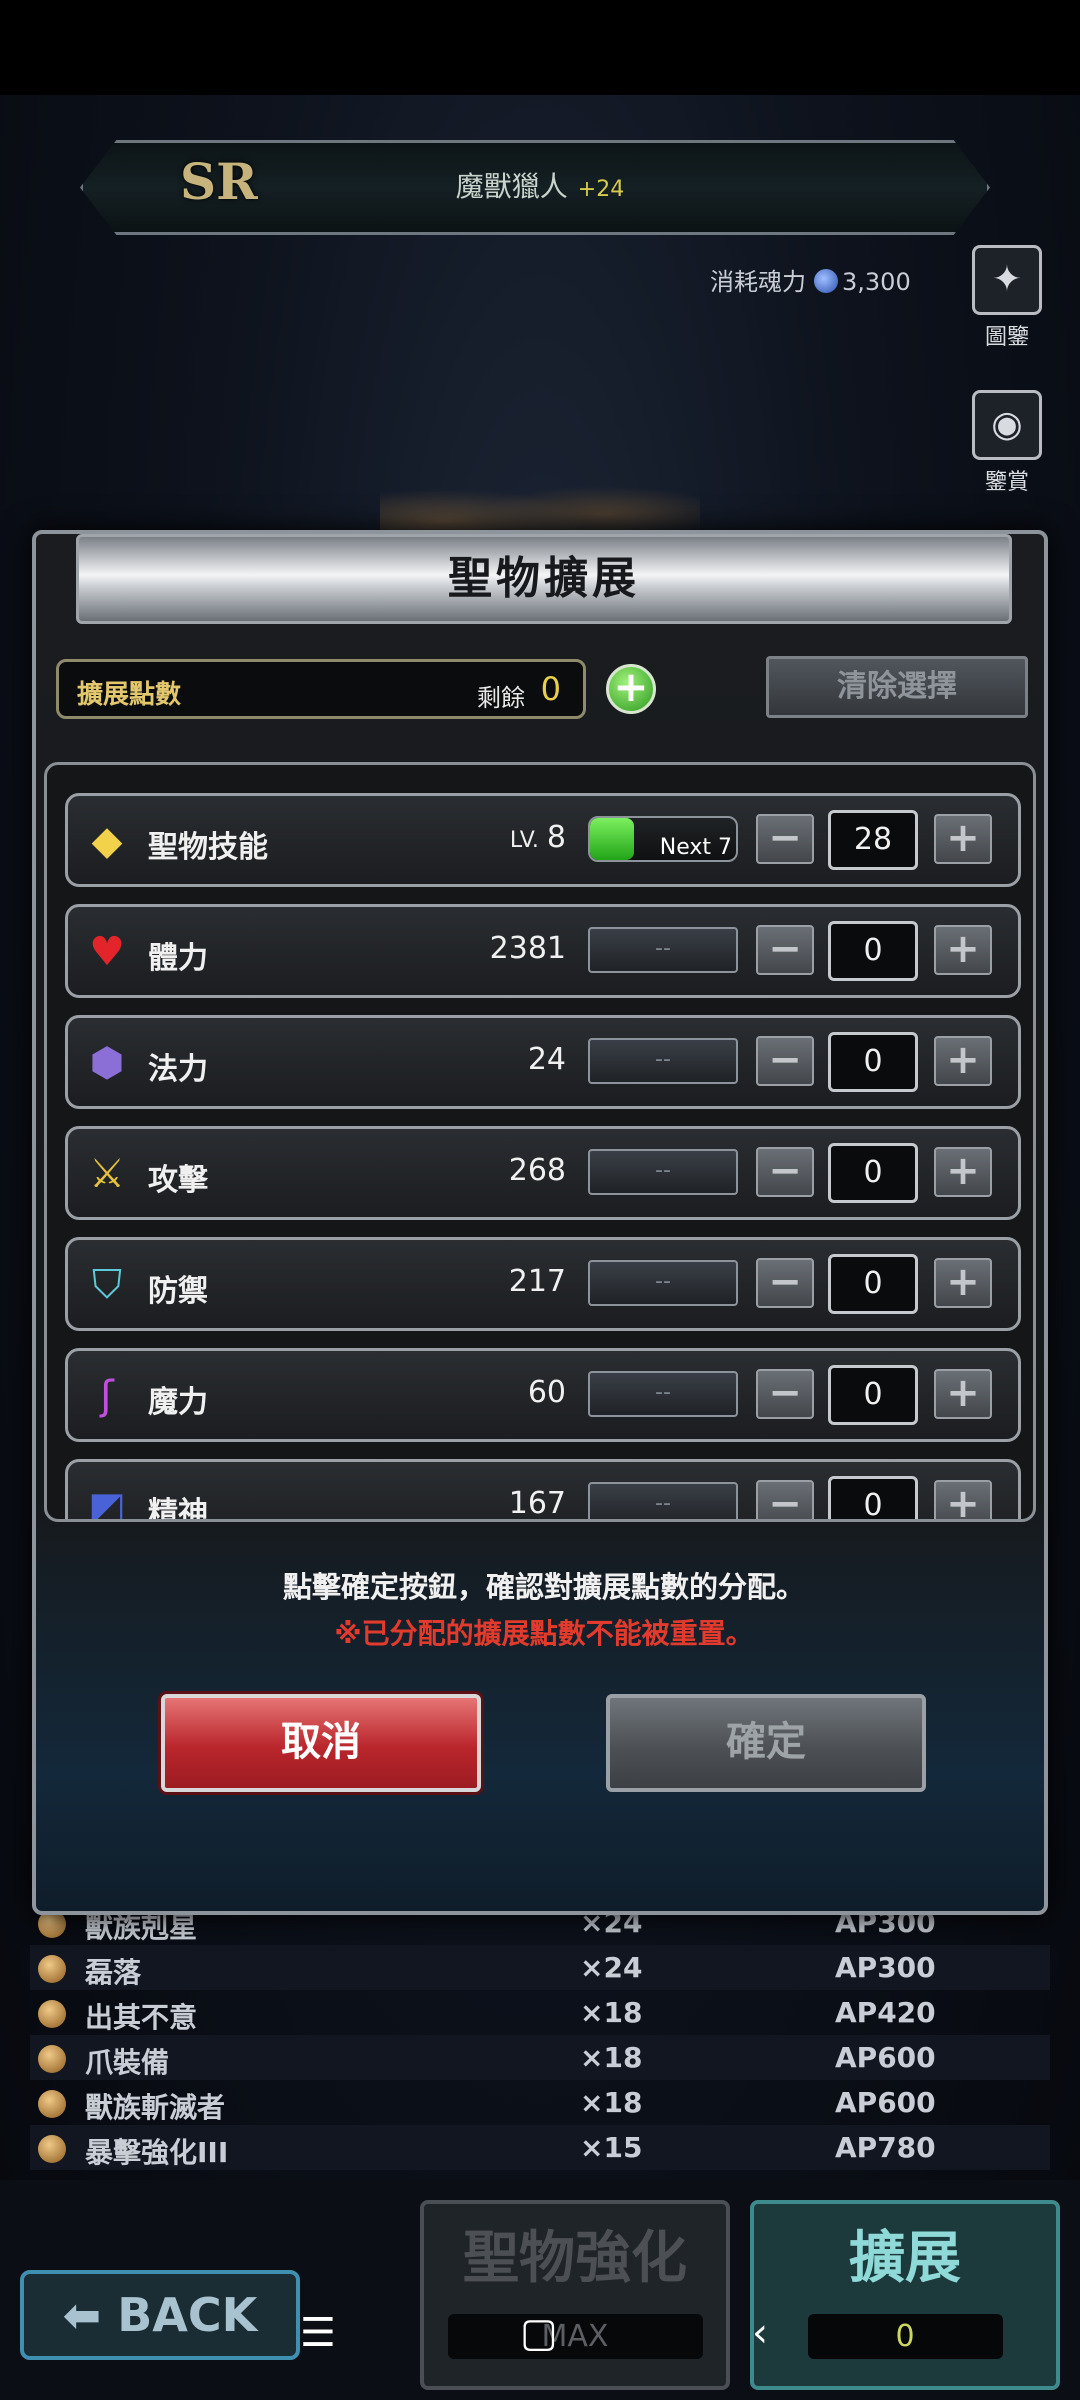 The width and height of the screenshot is (1080, 2400). I want to click on remaining-value: 0, so click(550, 689).